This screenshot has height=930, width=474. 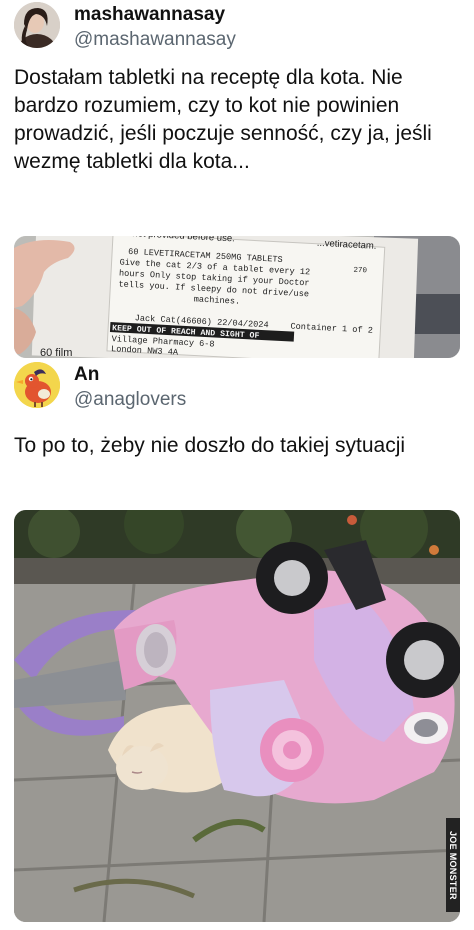 I want to click on display-name: An, so click(x=86, y=375).